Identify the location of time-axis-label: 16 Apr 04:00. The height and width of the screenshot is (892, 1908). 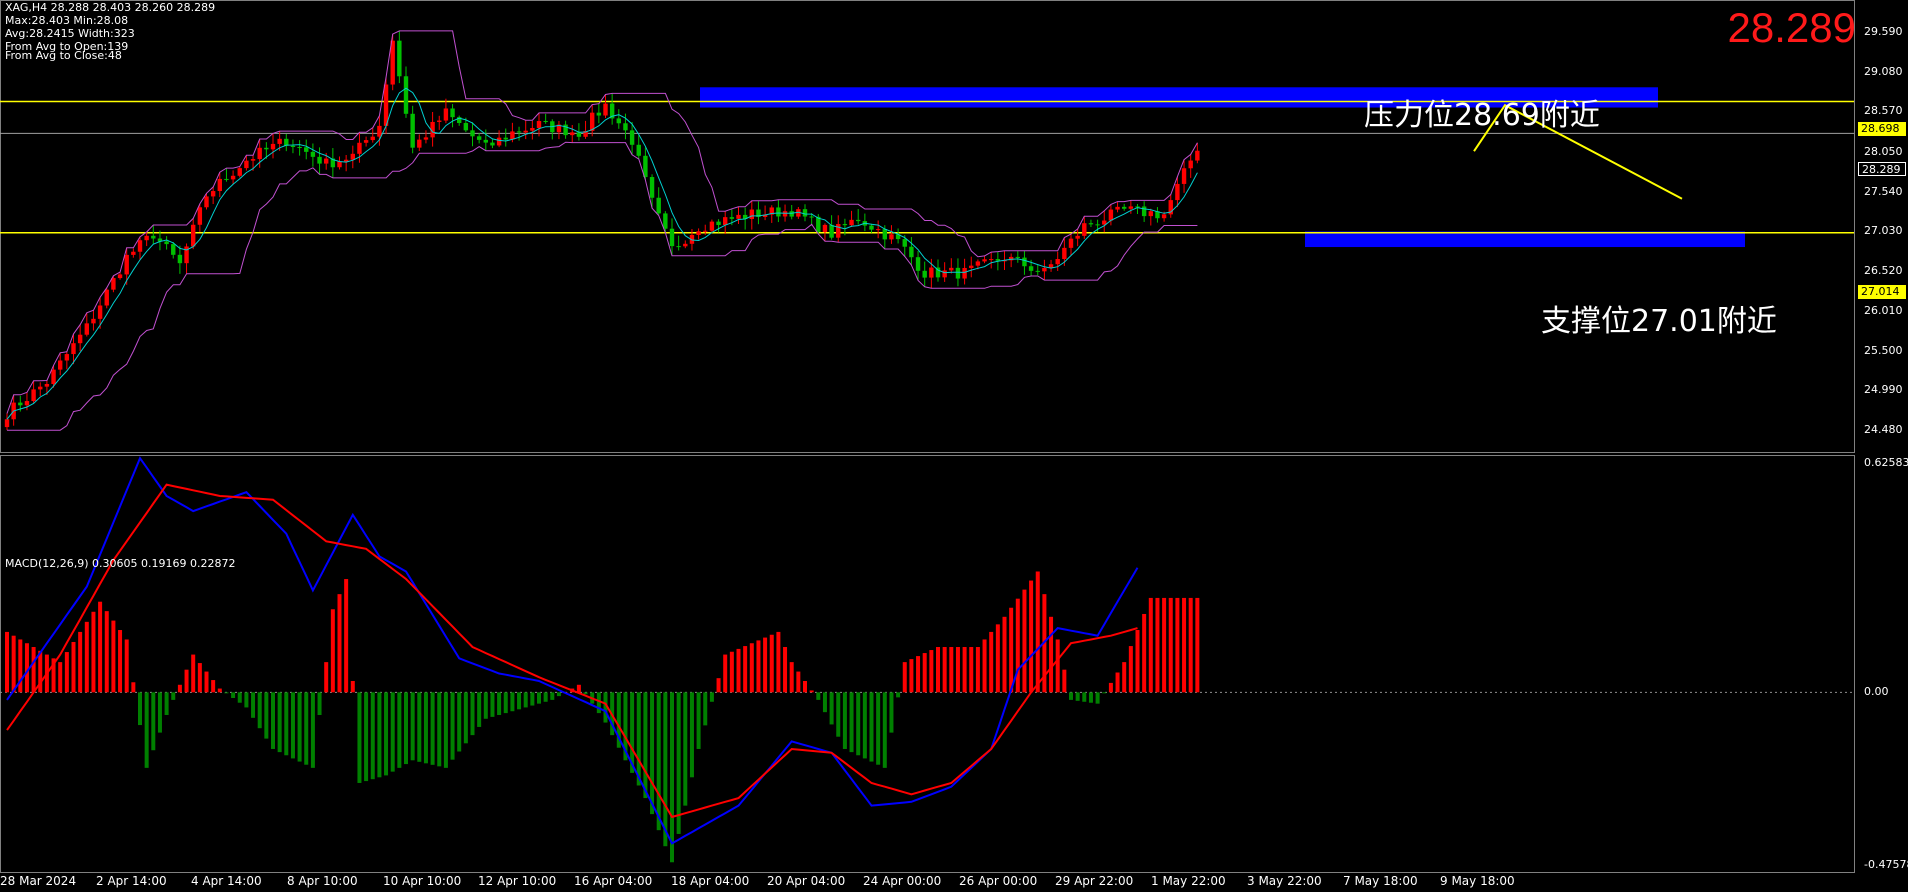
(613, 881).